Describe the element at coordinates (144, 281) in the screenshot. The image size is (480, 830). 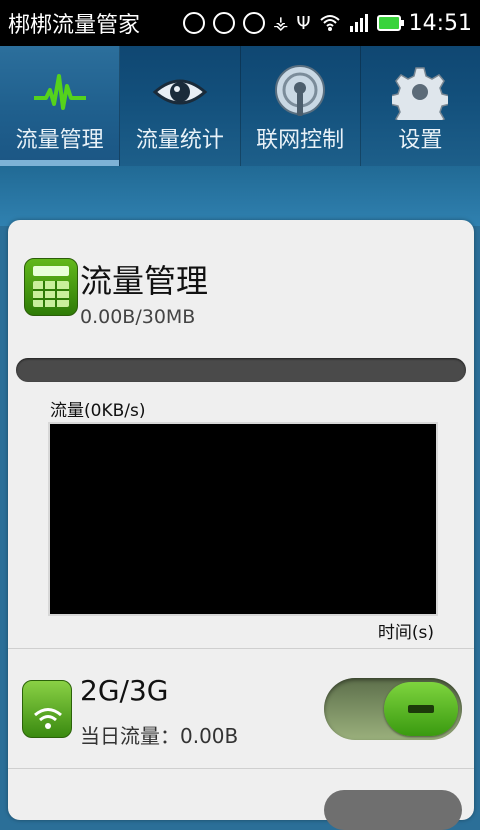
I see `card-title: 流量管理` at that location.